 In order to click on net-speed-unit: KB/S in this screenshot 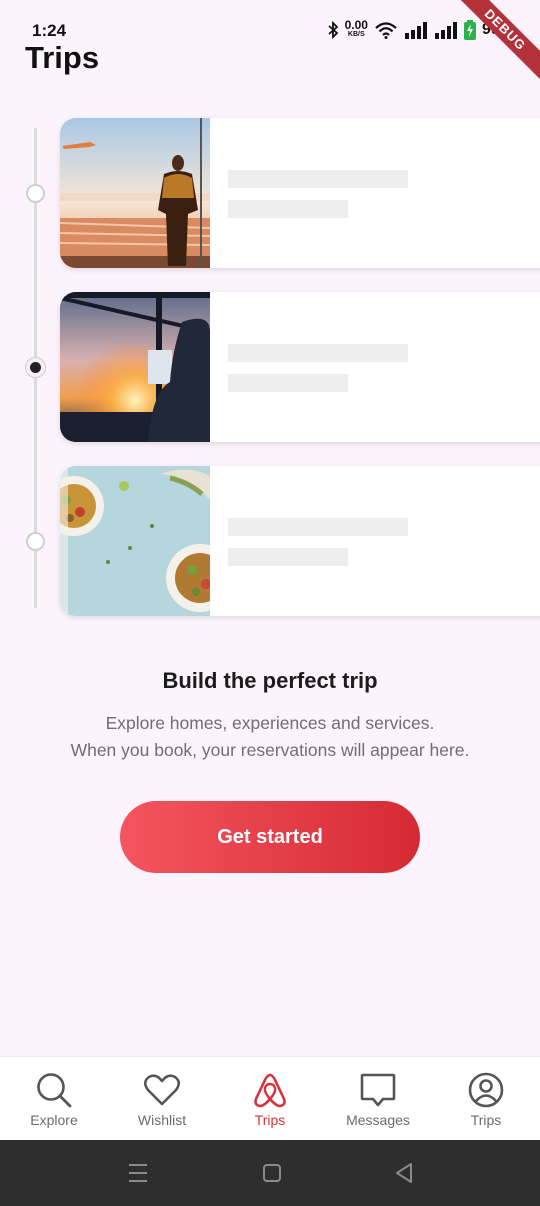, I will do `click(356, 34)`.